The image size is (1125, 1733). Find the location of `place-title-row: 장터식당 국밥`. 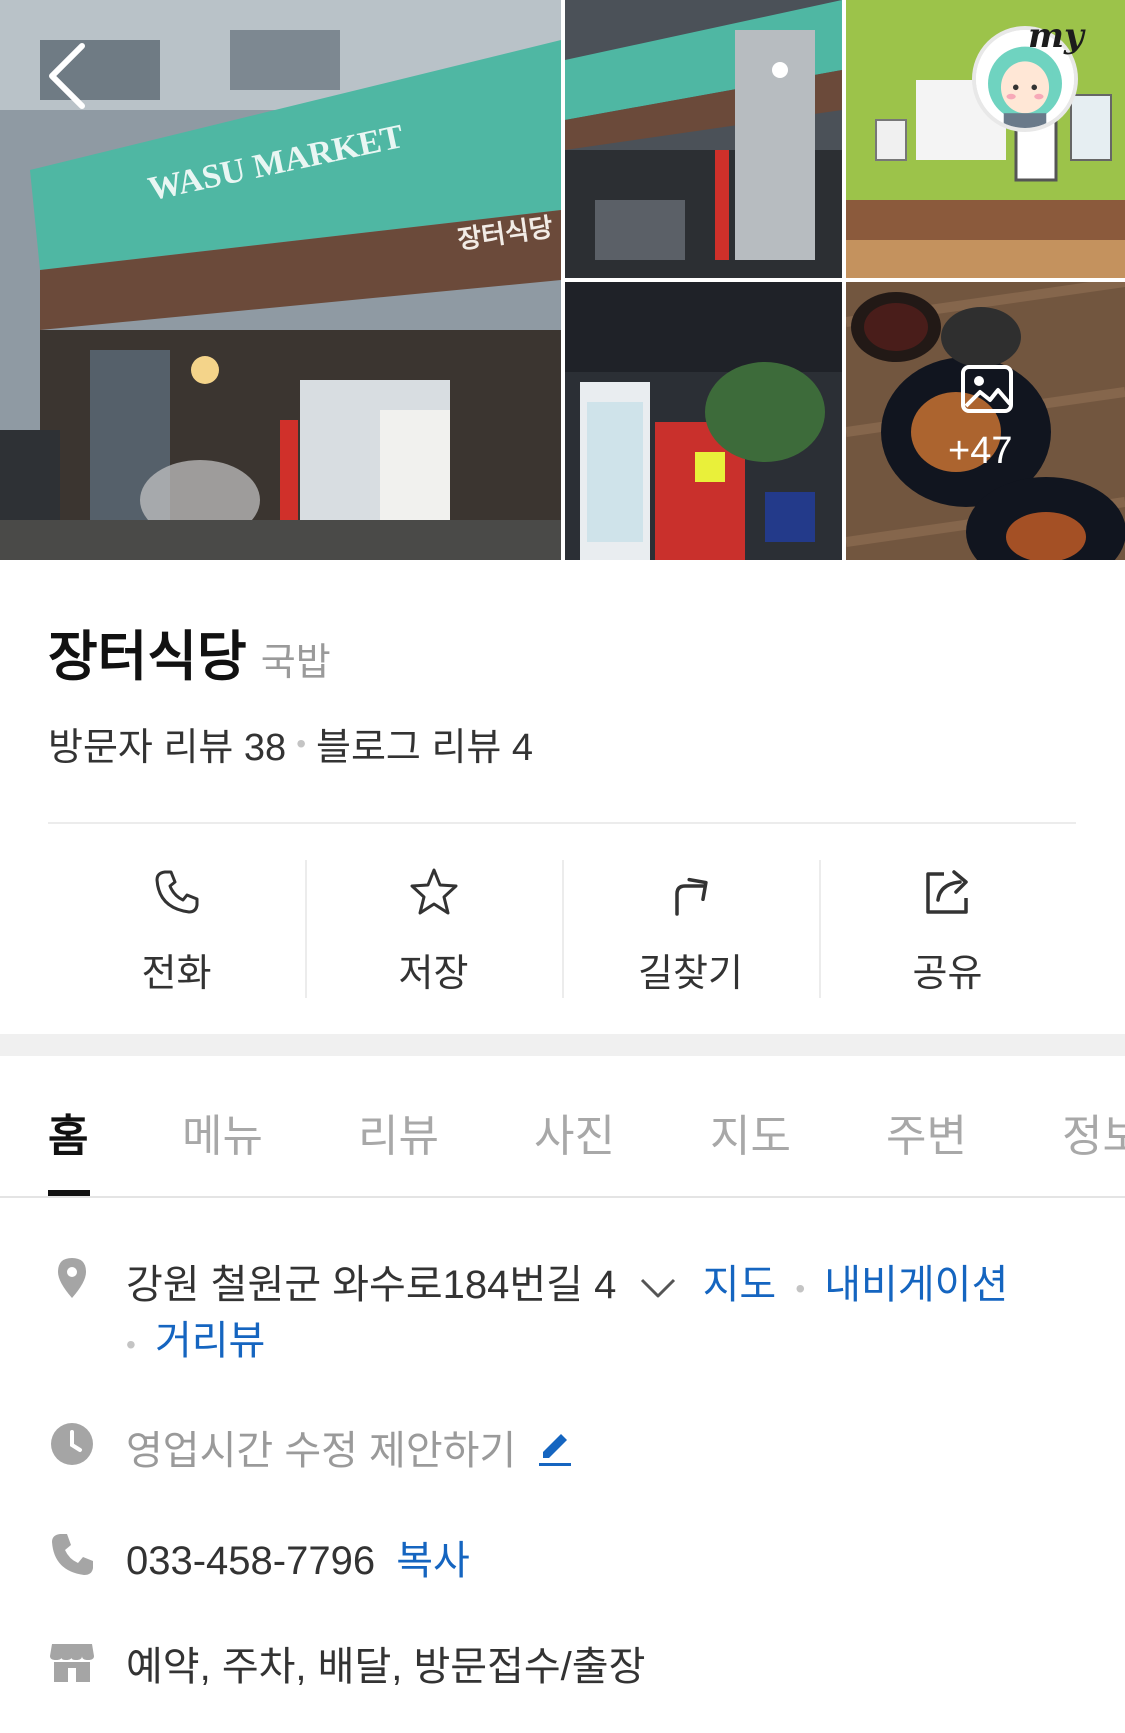

place-title-row: 장터식당 국밥 is located at coordinates (189, 651).